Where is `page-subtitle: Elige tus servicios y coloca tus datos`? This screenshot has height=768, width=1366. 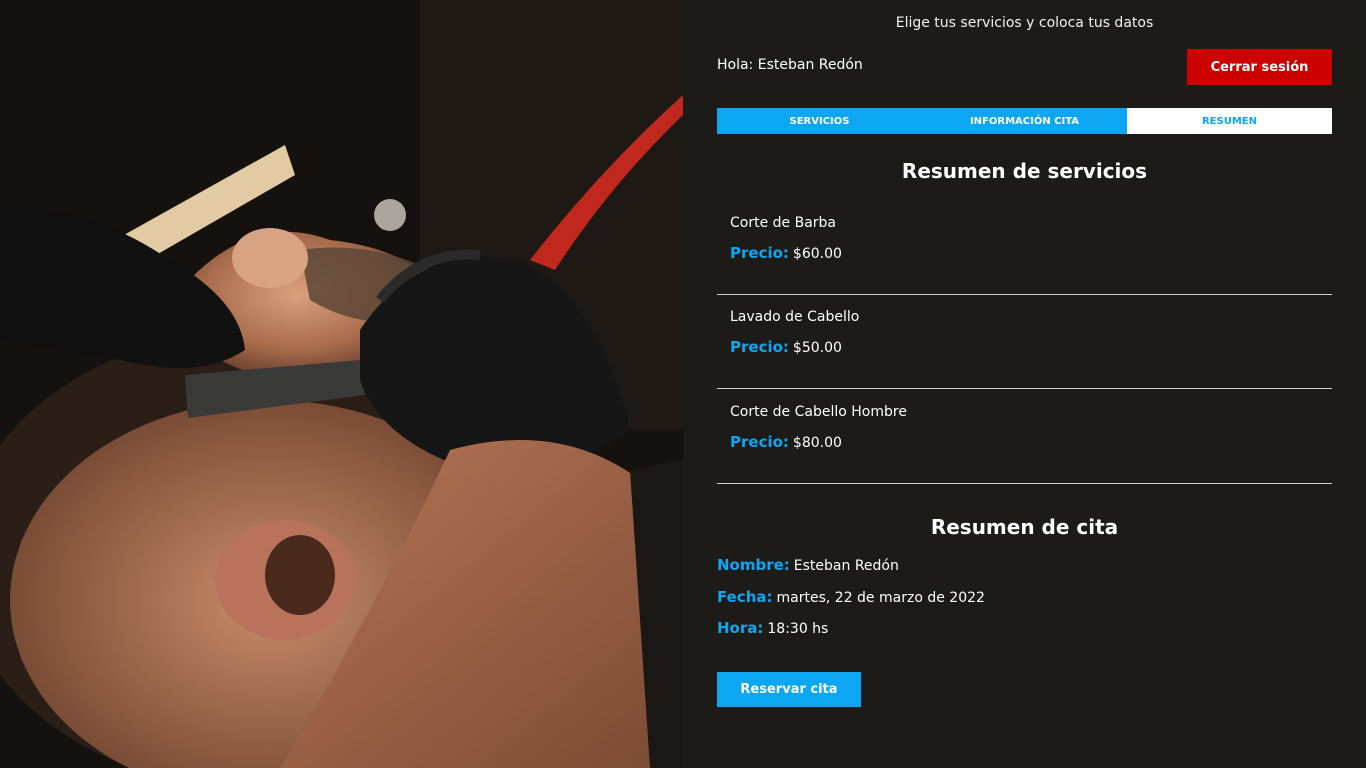
page-subtitle: Elige tus servicios y coloca tus datos is located at coordinates (1024, 23).